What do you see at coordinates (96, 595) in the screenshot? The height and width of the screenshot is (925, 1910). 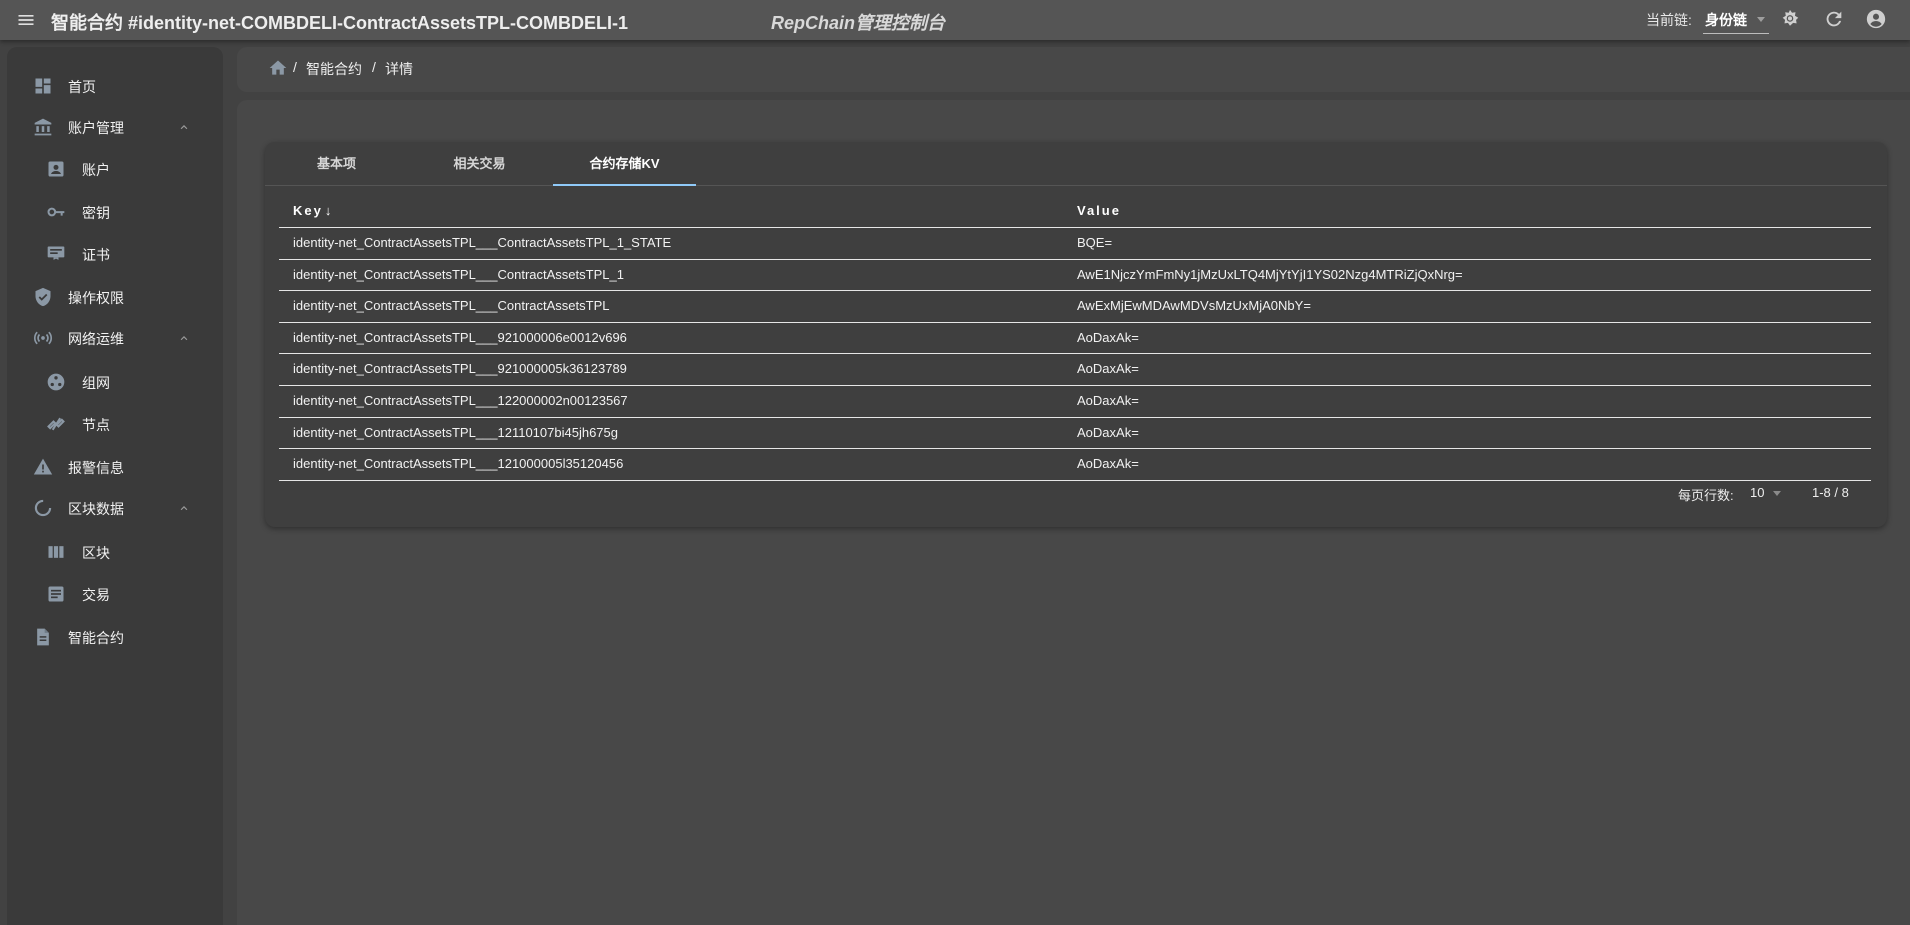 I see `sidebar-item-label: 交易` at bounding box center [96, 595].